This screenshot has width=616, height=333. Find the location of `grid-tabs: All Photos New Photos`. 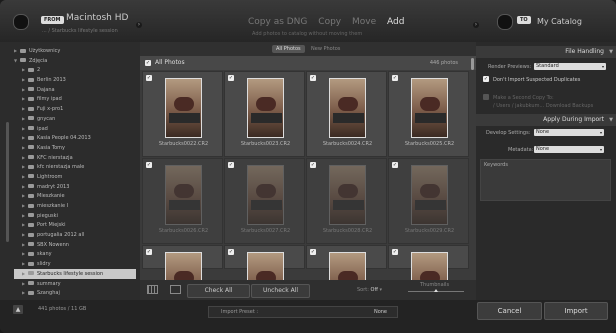

grid-tabs: All Photos New Photos is located at coordinates (308, 49).